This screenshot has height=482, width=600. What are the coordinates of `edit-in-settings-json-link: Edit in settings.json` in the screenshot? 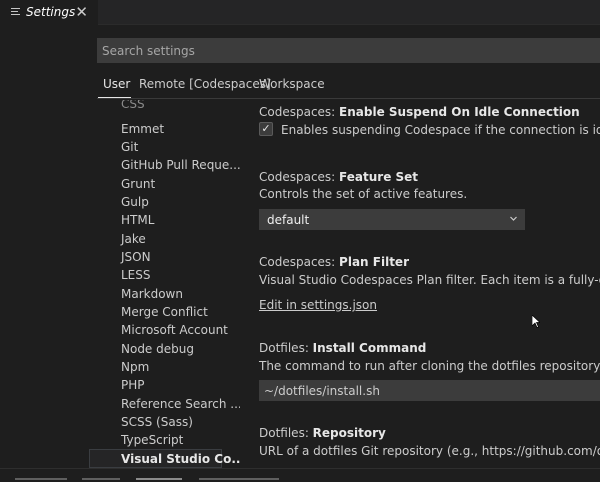 It's located at (318, 305).